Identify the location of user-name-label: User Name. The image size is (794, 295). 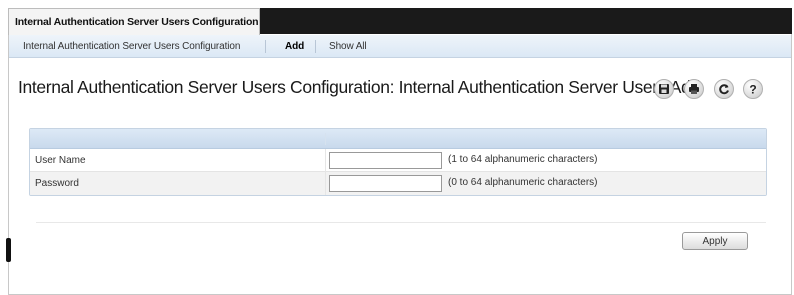
(60, 160).